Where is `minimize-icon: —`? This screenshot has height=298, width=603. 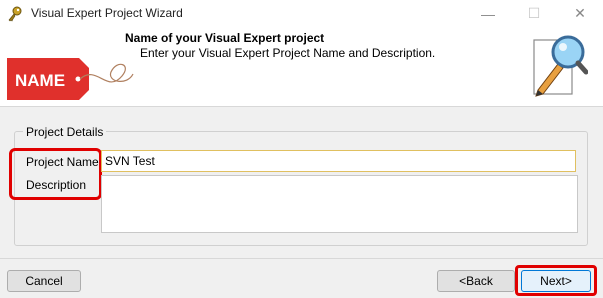
minimize-icon: — is located at coordinates (488, 13).